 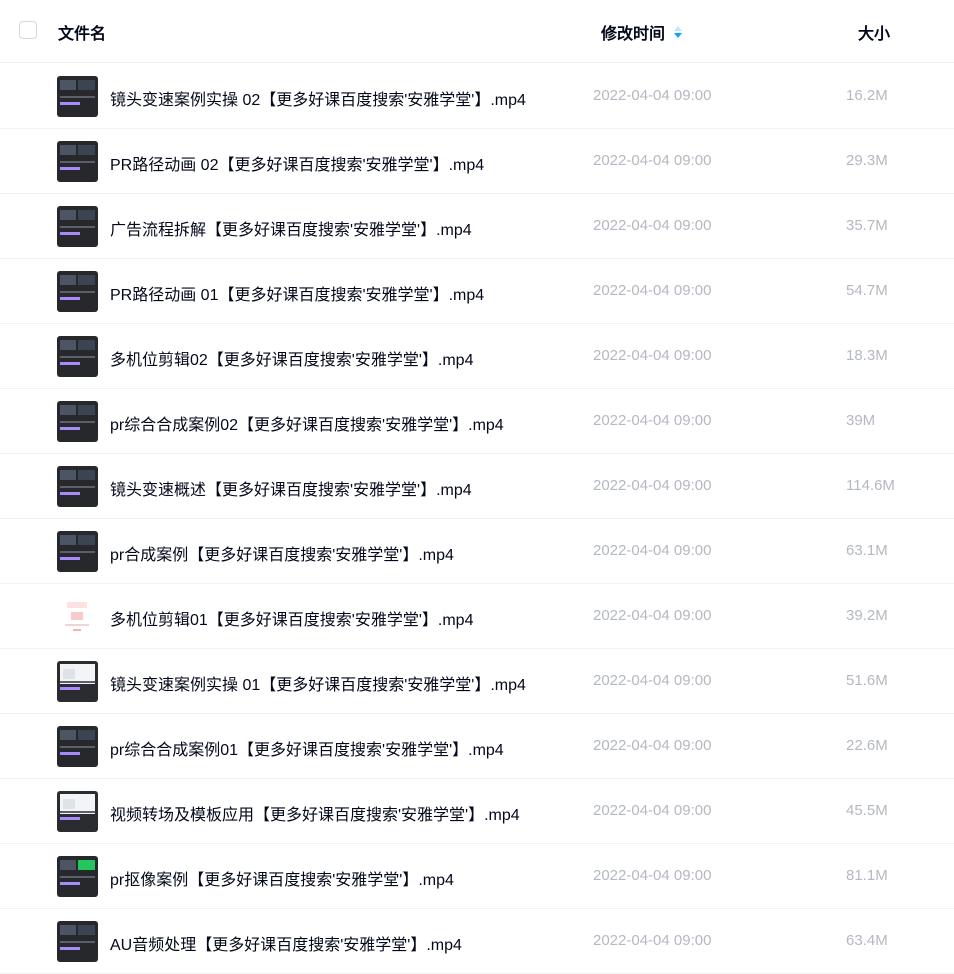 What do you see at coordinates (867, 95) in the screenshot?
I see `file-size: 16.2M` at bounding box center [867, 95].